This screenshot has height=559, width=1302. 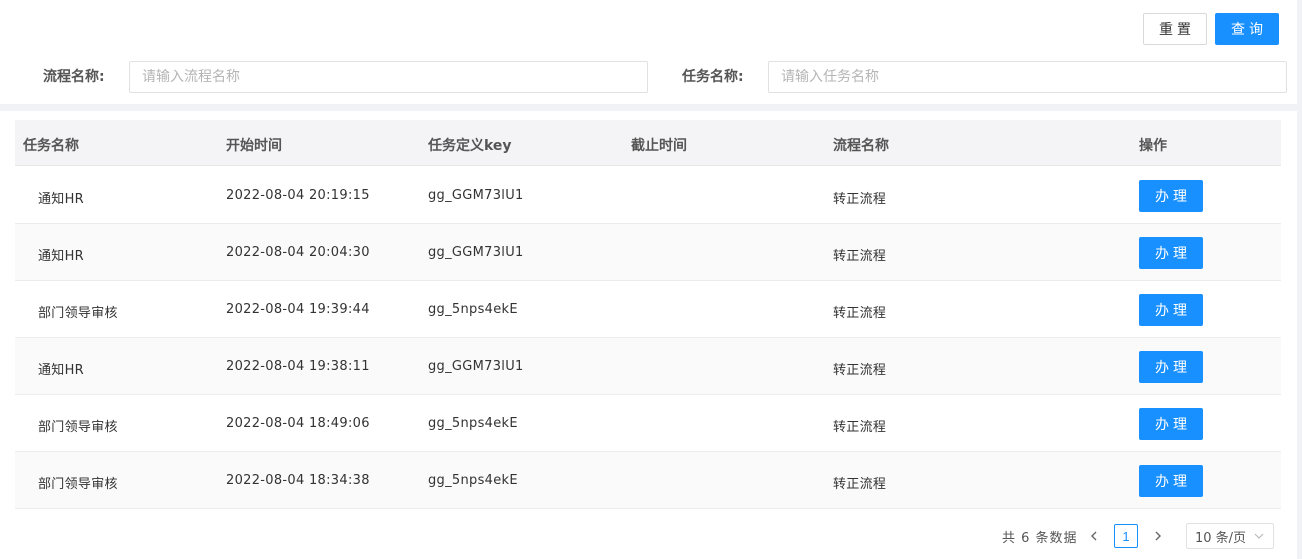 I want to click on chevron-right-icon, so click(x=1158, y=536).